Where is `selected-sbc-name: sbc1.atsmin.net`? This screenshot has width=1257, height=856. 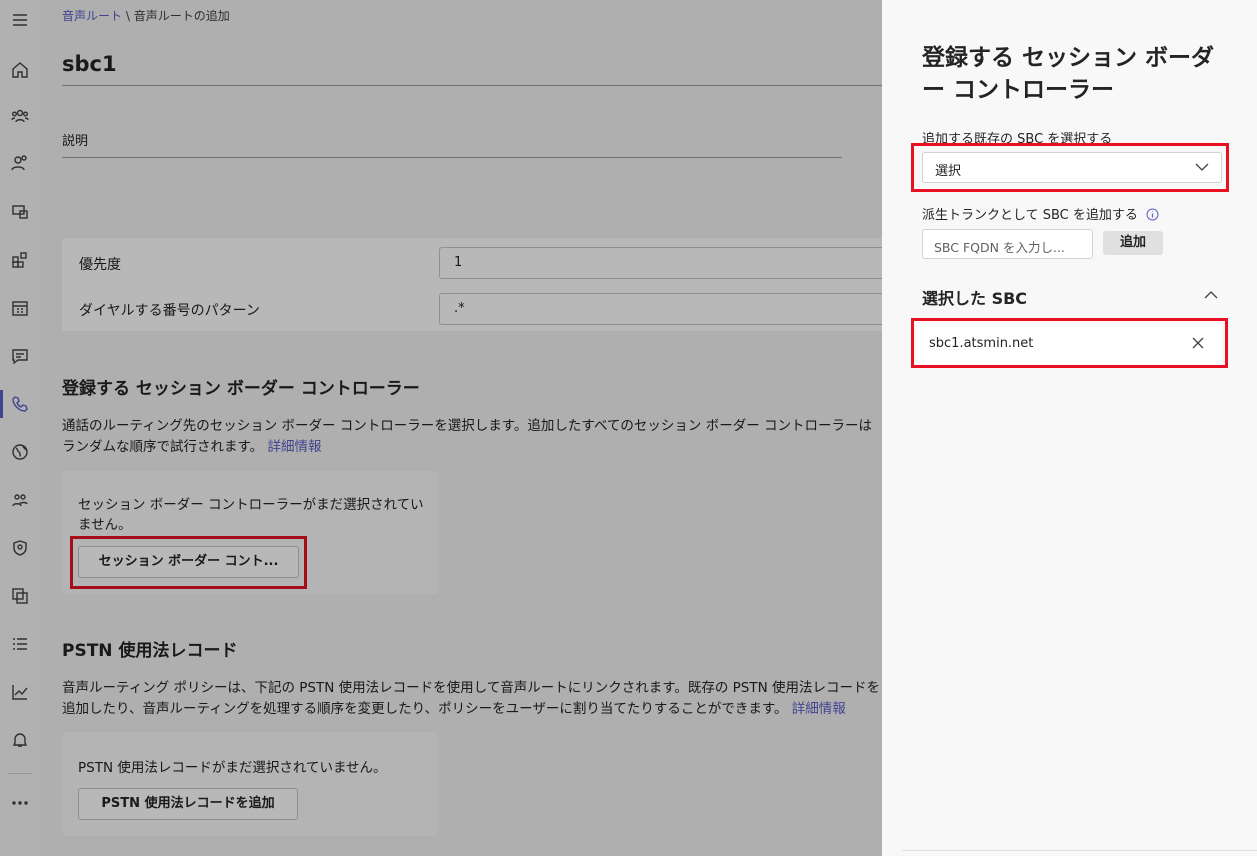 selected-sbc-name: sbc1.atsmin.net is located at coordinates (981, 343).